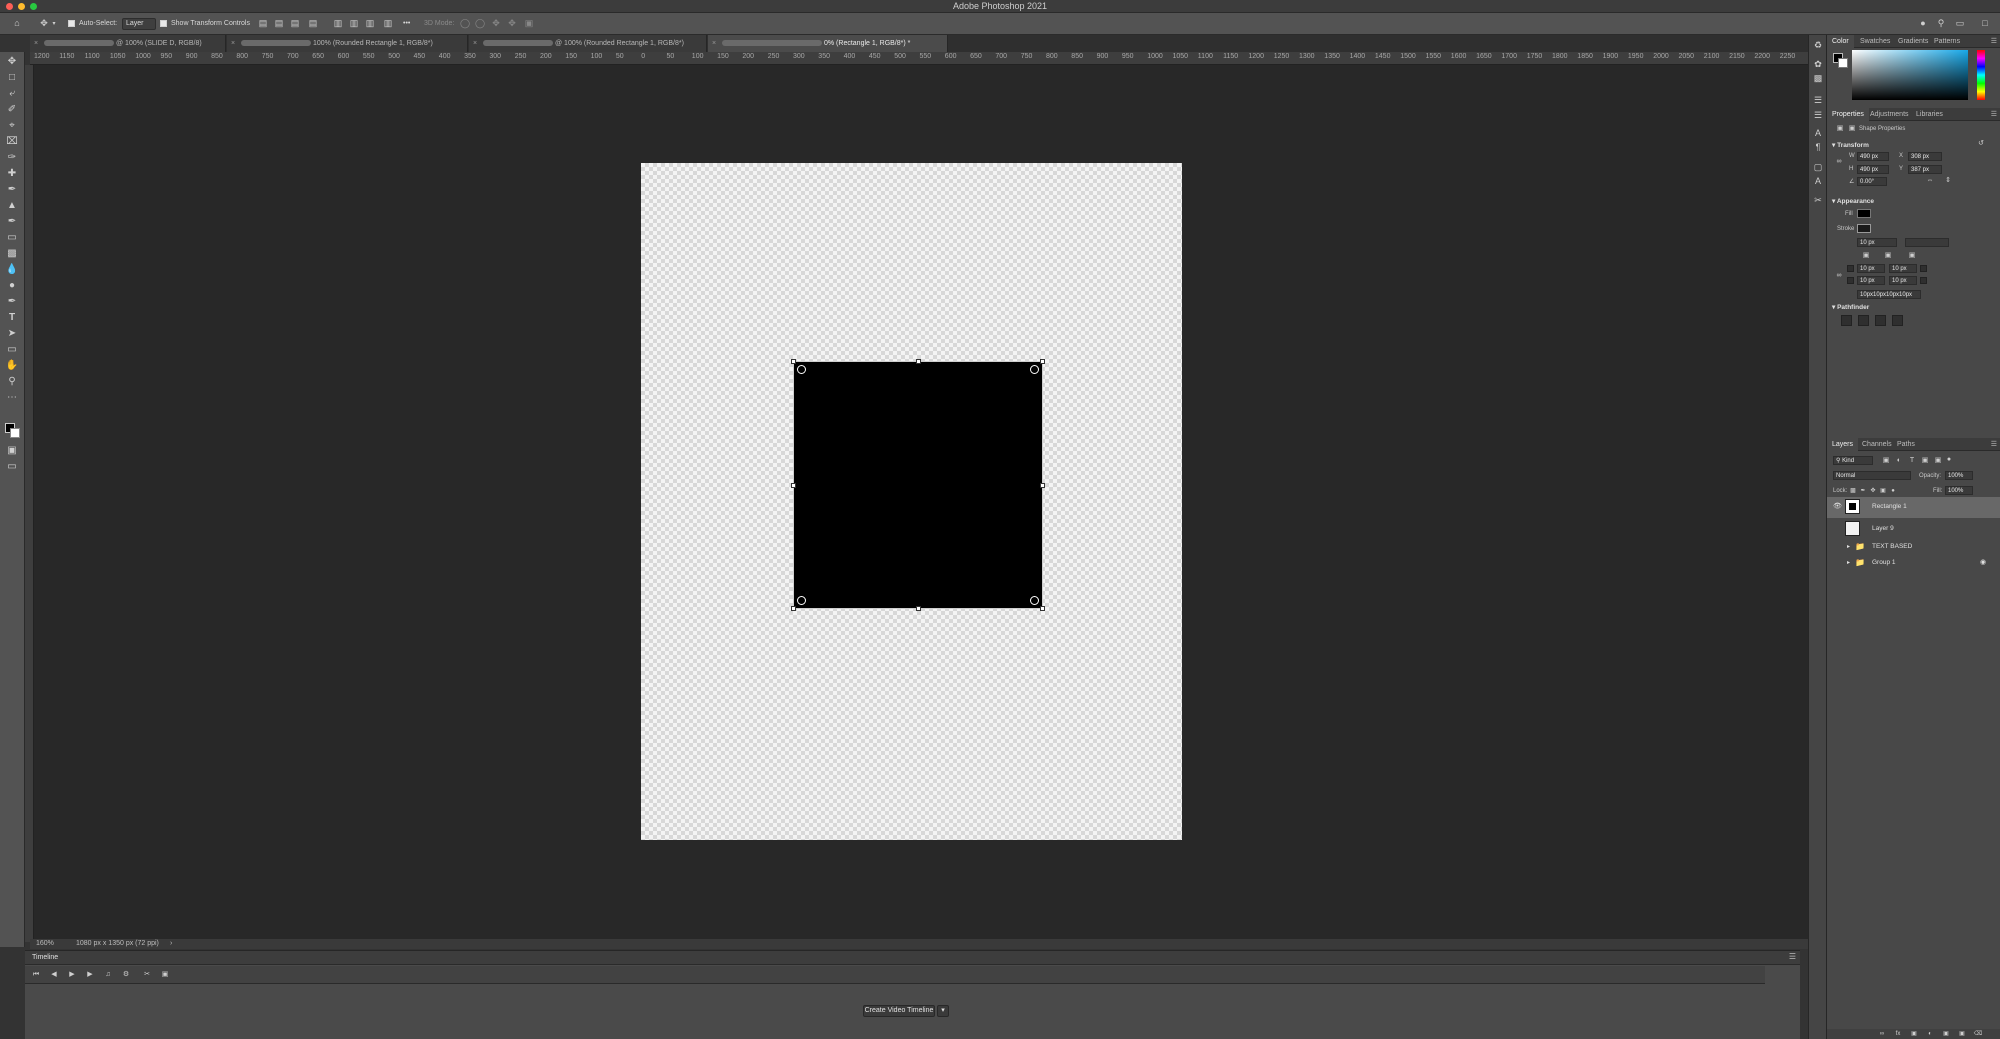  Describe the element at coordinates (1913, 507) in the screenshot. I see `layer-row-rectangle-1: 👁 Rectangle 1` at that location.